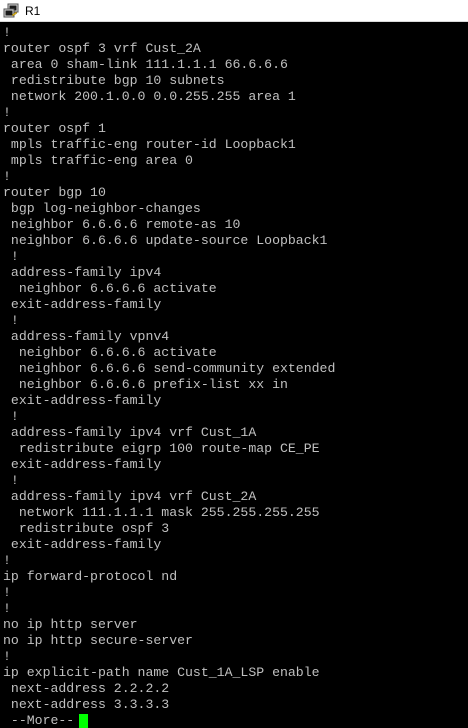  I want to click on terminal-line: mpls traffic-eng router-id Loopback1, so click(149, 144).